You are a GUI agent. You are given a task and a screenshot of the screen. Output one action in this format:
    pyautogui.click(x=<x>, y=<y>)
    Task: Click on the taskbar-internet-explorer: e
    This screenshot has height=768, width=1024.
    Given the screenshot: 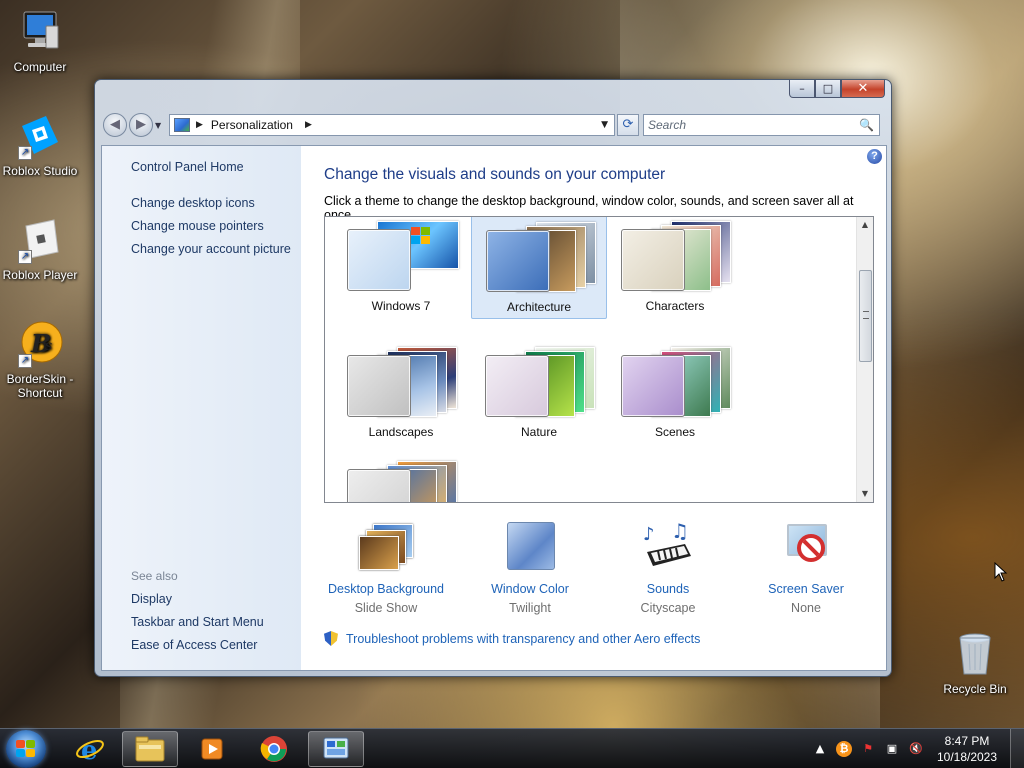 What is the action you would take?
    pyautogui.click(x=90, y=749)
    